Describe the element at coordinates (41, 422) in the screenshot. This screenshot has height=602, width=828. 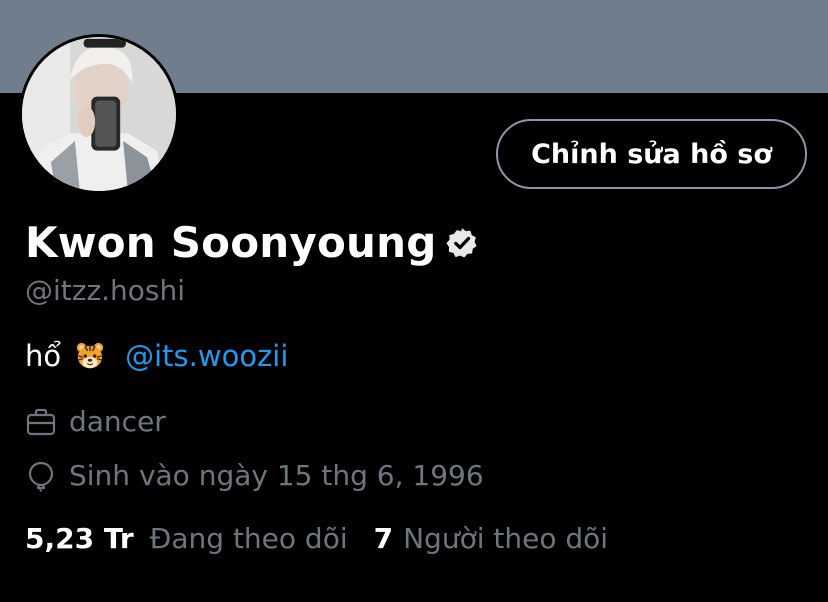
I see `briefcase-icon` at that location.